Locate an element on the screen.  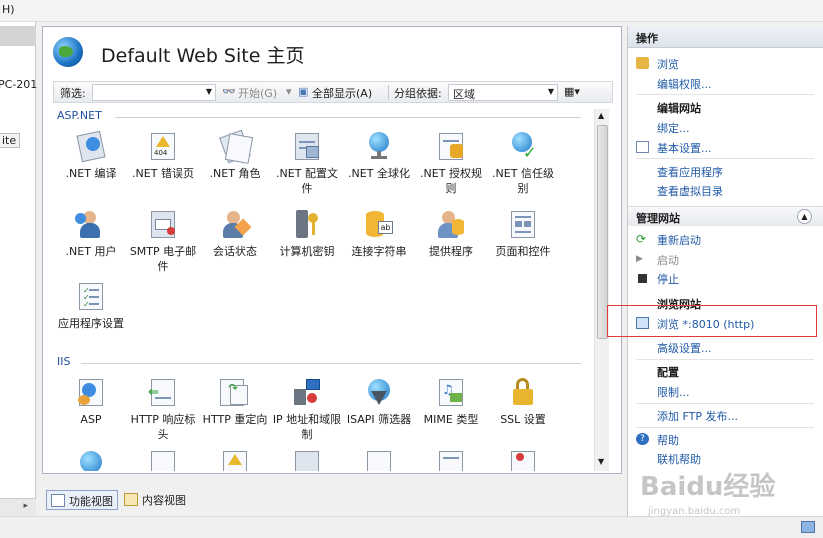
tile-label: 计算机密钥 is located at coordinates (307, 251).